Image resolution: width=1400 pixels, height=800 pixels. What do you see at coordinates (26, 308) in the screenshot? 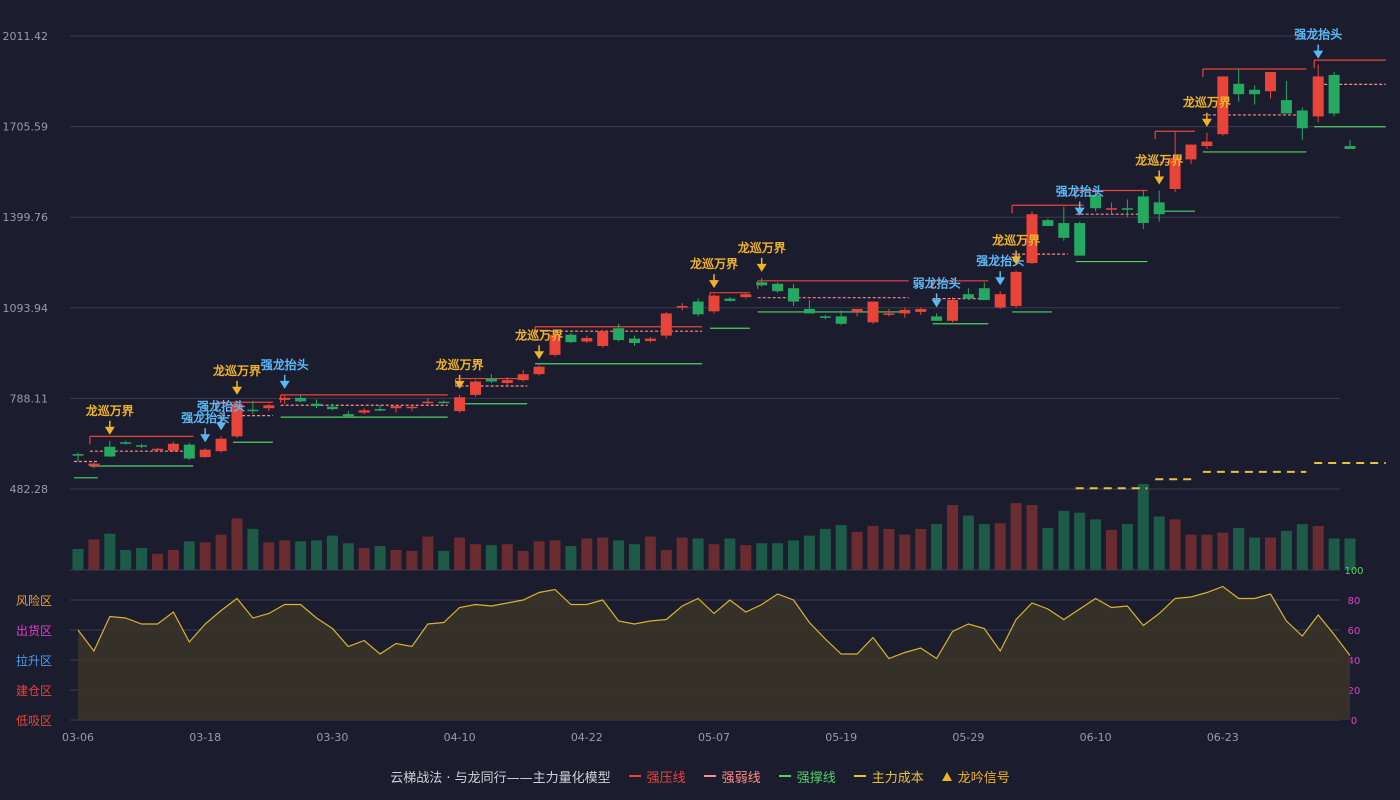
I see `price-tick-label: 1093.94` at bounding box center [26, 308].